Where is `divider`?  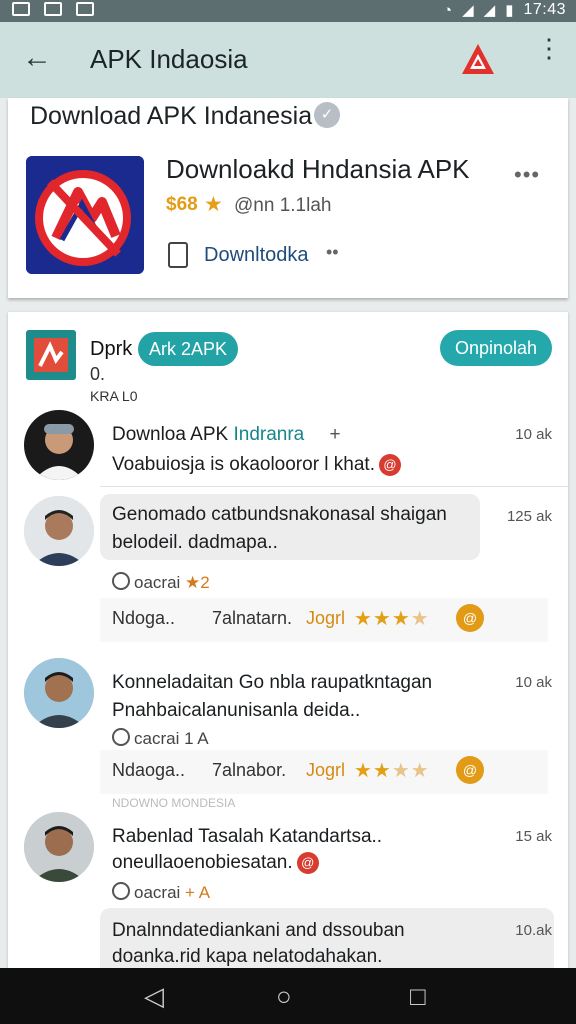
divider is located at coordinates (334, 486).